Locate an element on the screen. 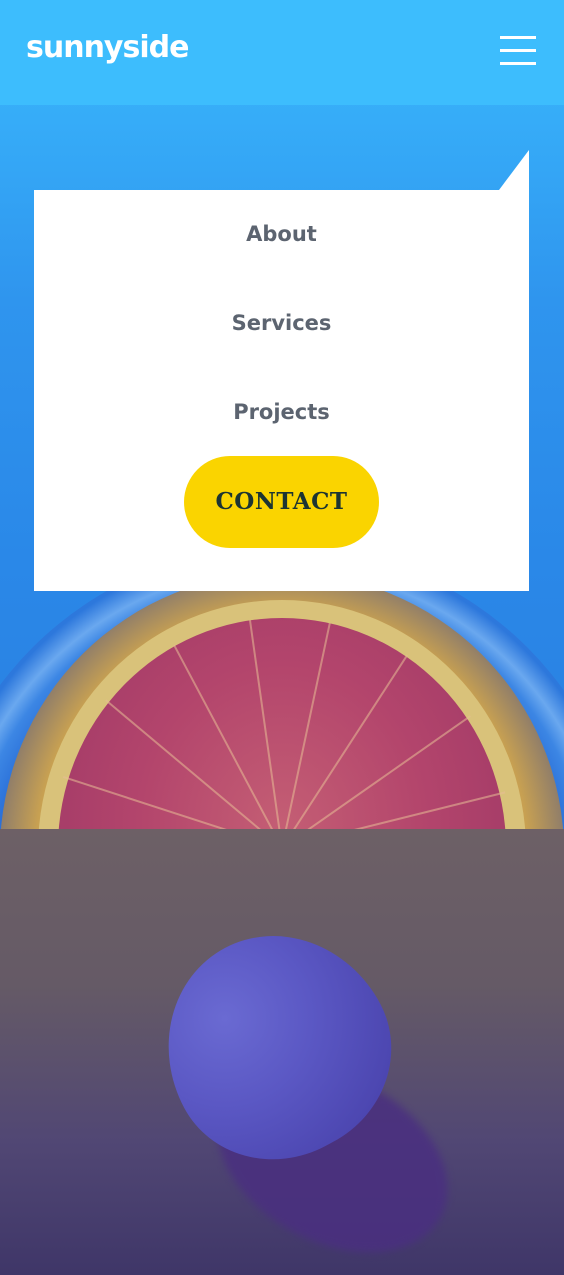 This screenshot has height=1275, width=564. hamburger-menu-icon is located at coordinates (518, 50).